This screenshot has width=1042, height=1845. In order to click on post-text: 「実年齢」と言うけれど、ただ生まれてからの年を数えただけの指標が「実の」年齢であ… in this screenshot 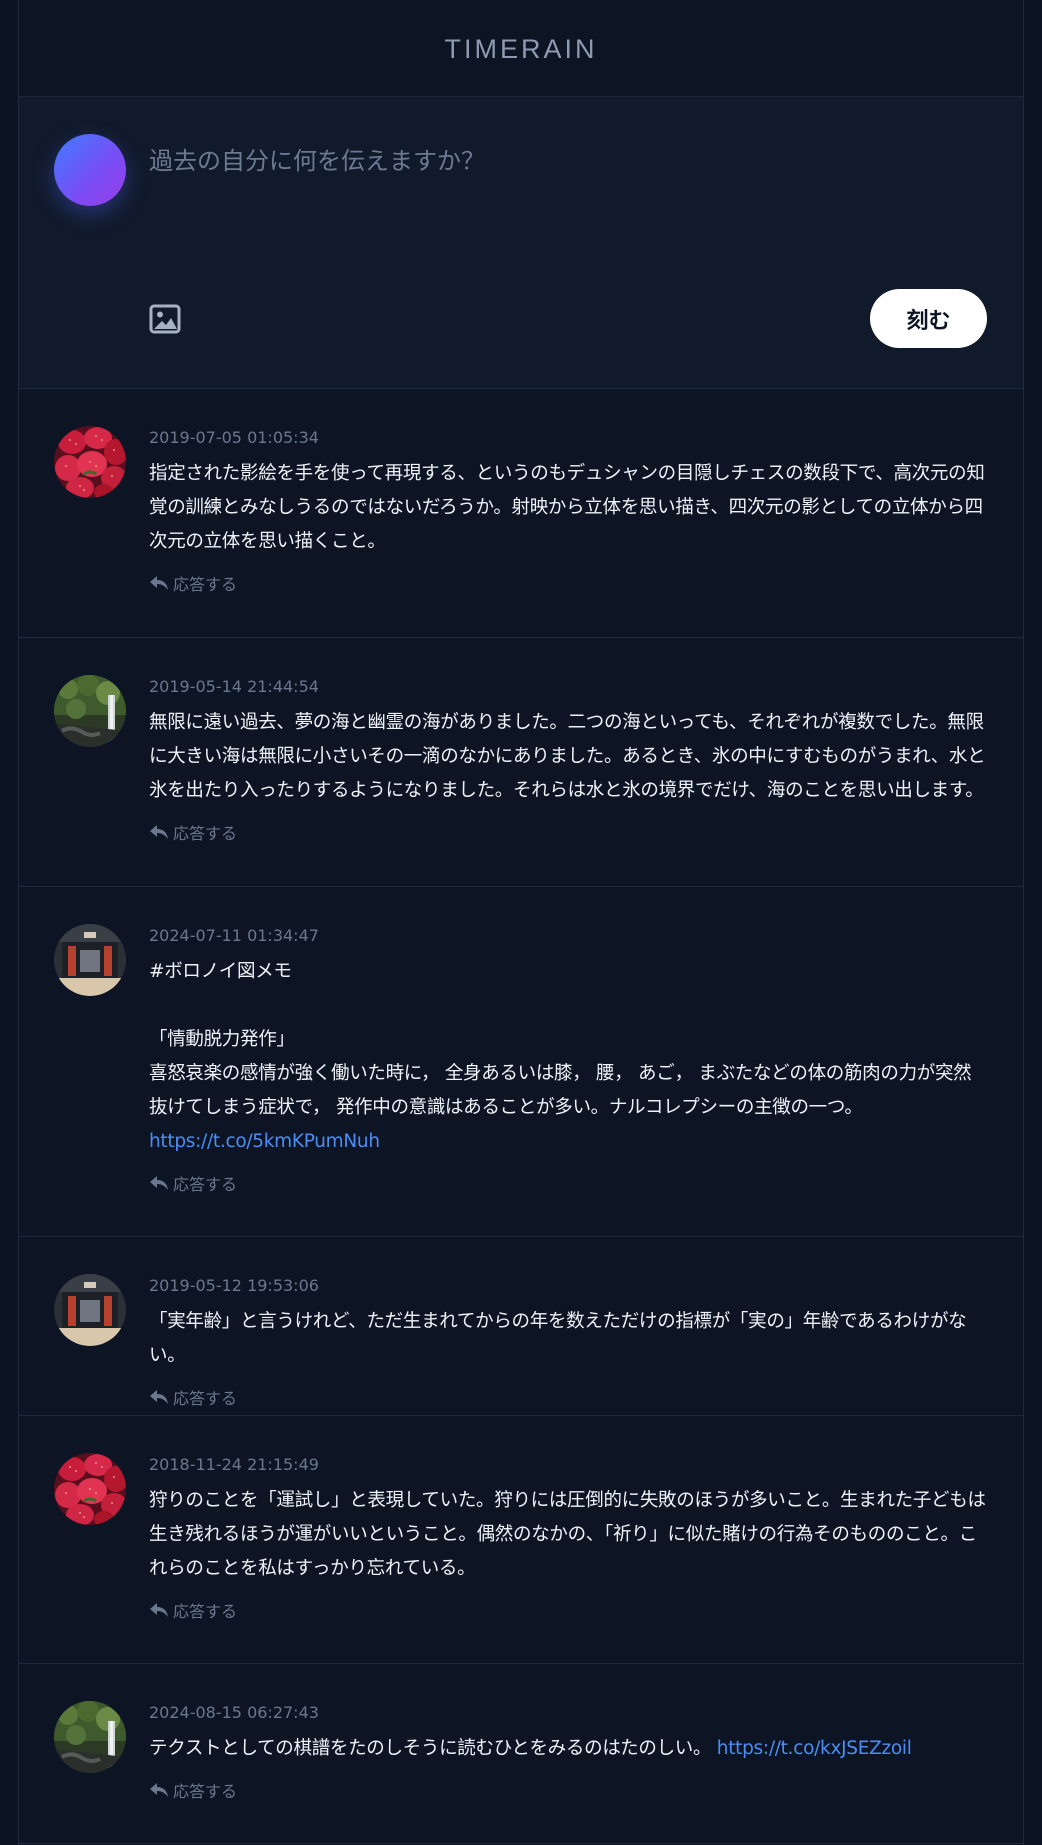, I will do `click(558, 1338)`.